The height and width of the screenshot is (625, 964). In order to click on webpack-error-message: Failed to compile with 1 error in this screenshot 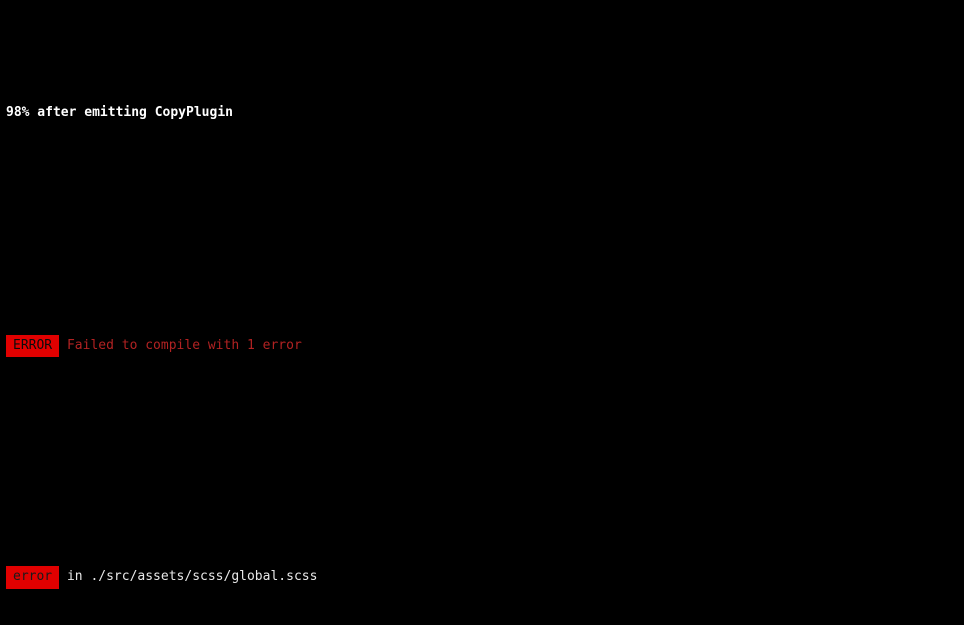, I will do `click(184, 345)`.